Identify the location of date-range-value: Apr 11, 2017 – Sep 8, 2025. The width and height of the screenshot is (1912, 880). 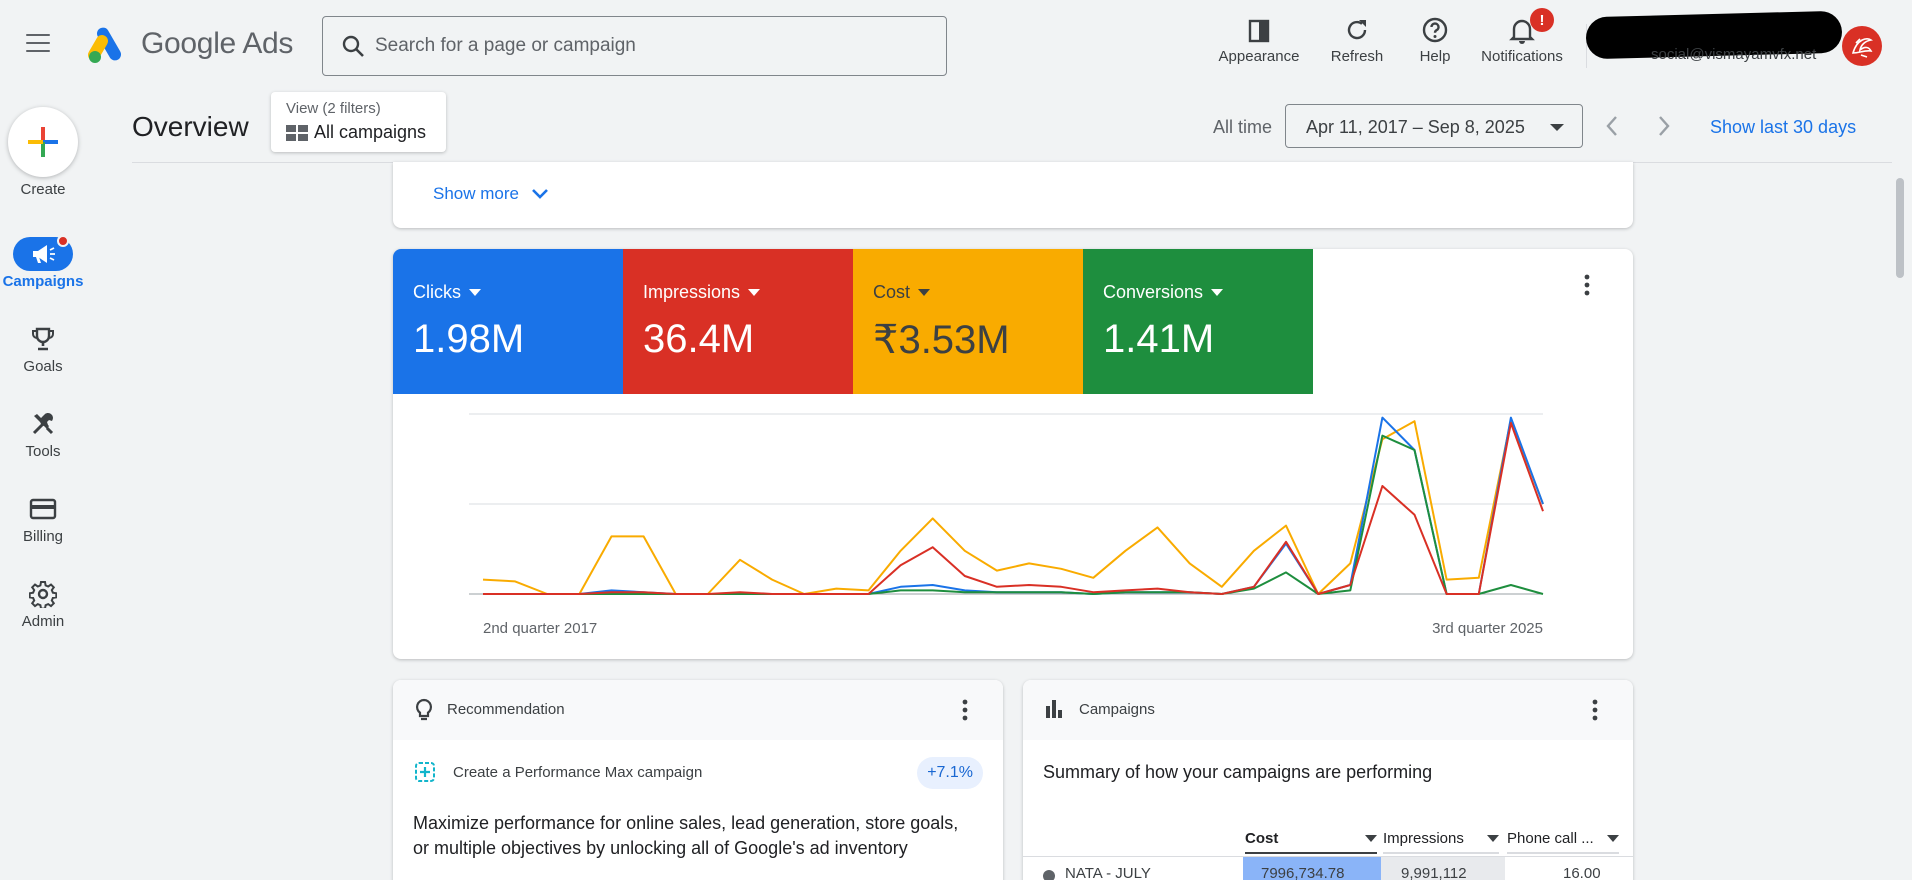
(1415, 127).